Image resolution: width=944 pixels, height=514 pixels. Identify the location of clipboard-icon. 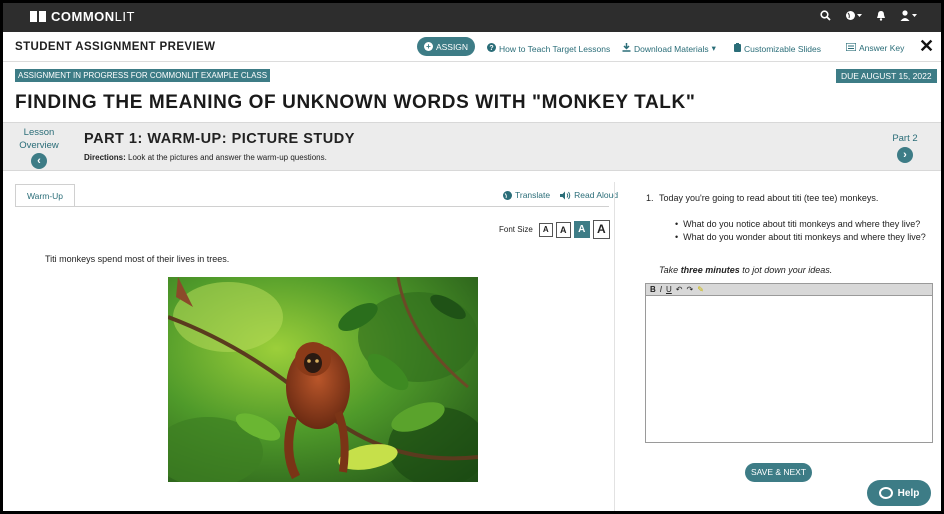
(737, 48).